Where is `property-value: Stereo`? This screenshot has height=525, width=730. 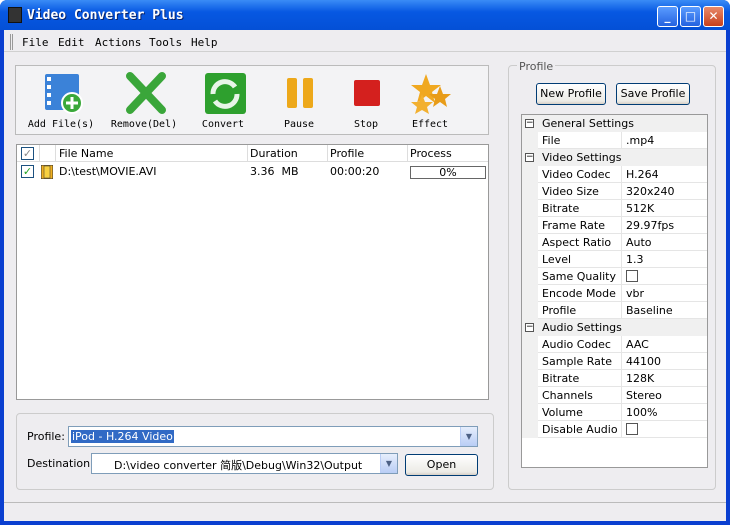 property-value: Stereo is located at coordinates (664, 395).